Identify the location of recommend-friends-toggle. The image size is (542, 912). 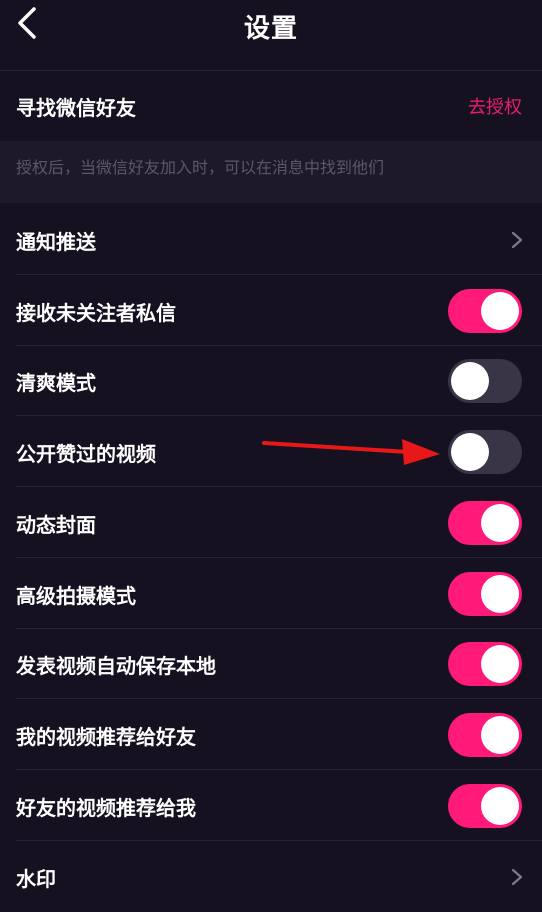
(485, 806).